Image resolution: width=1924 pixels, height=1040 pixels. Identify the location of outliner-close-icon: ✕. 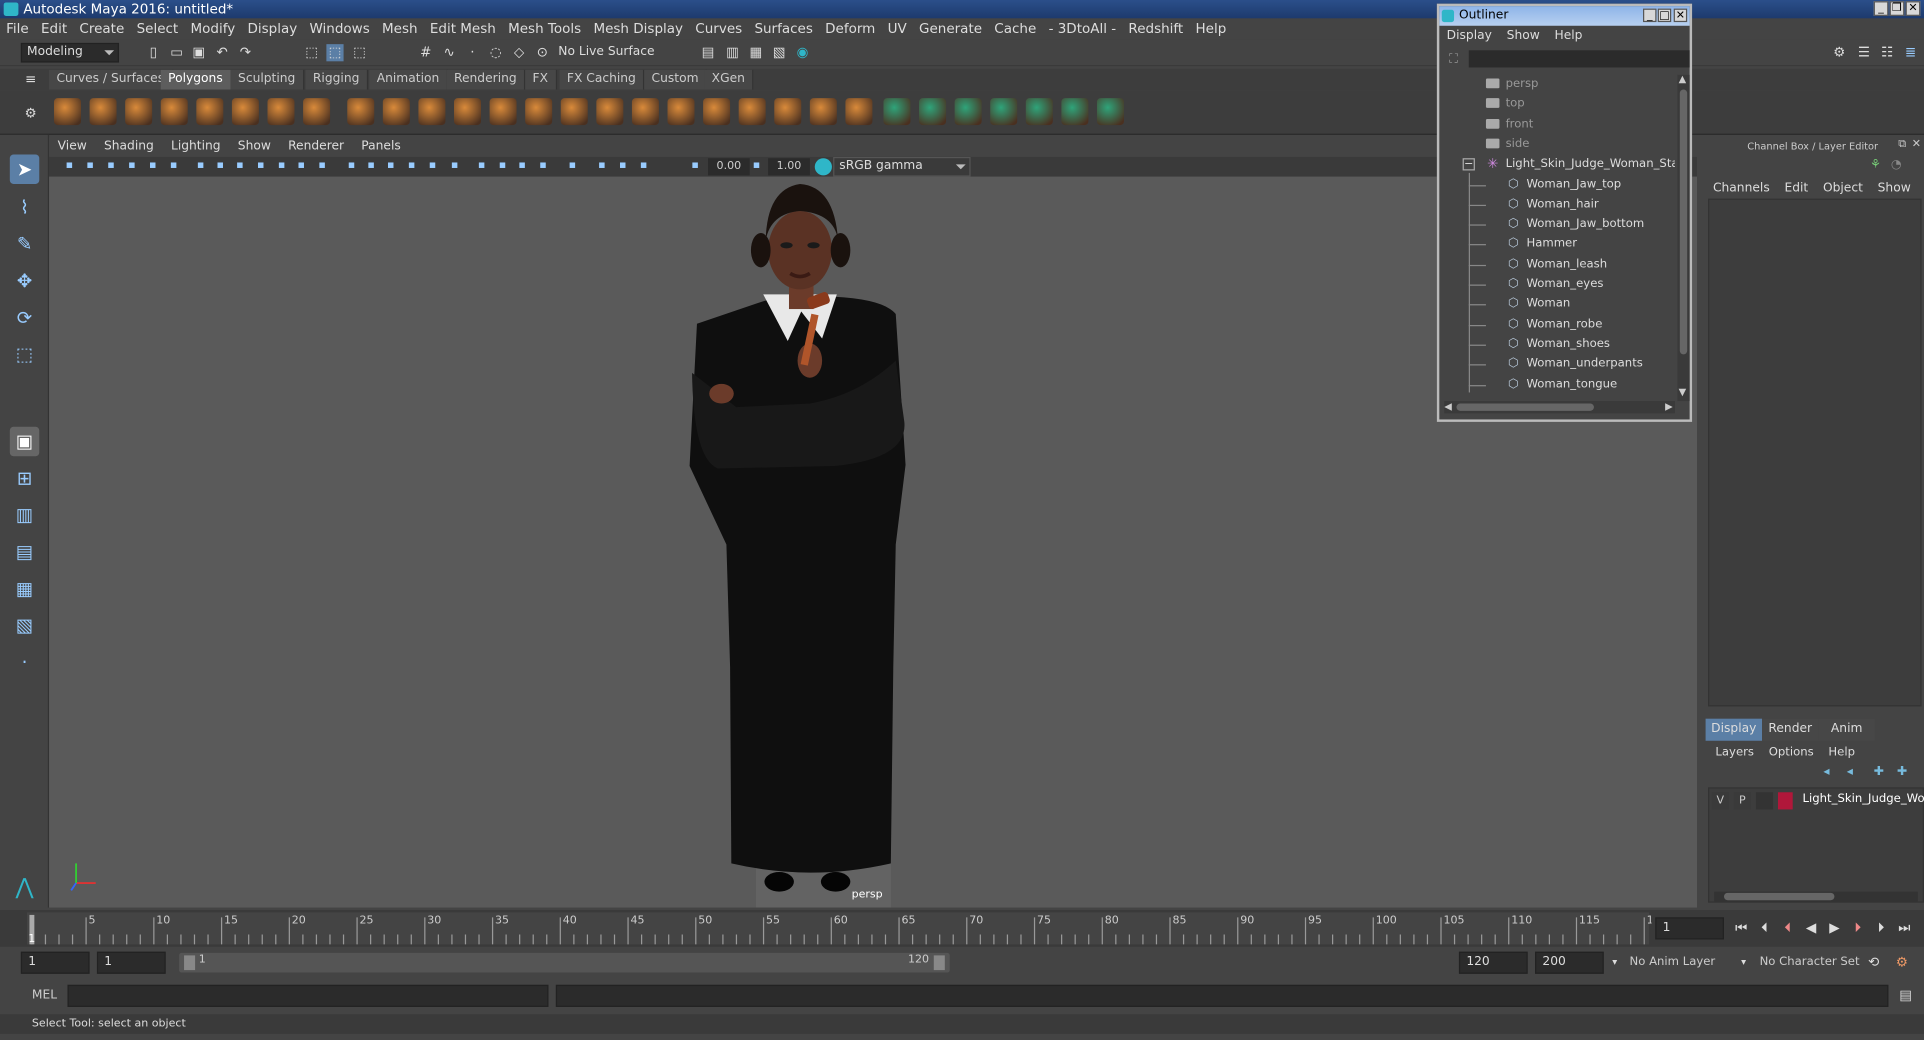
(1680, 15).